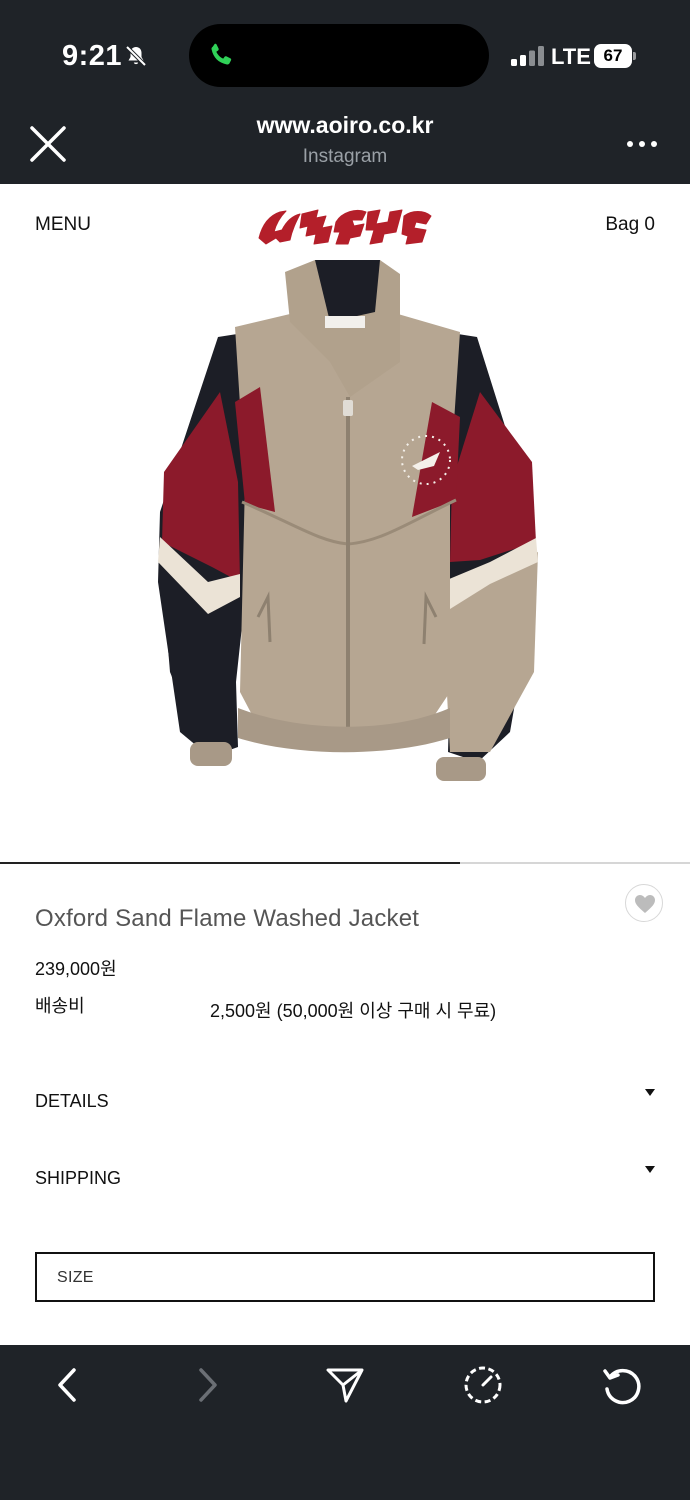 The width and height of the screenshot is (690, 1500). What do you see at coordinates (78, 1178) in the screenshot?
I see `shipping-label: SHIPPING` at bounding box center [78, 1178].